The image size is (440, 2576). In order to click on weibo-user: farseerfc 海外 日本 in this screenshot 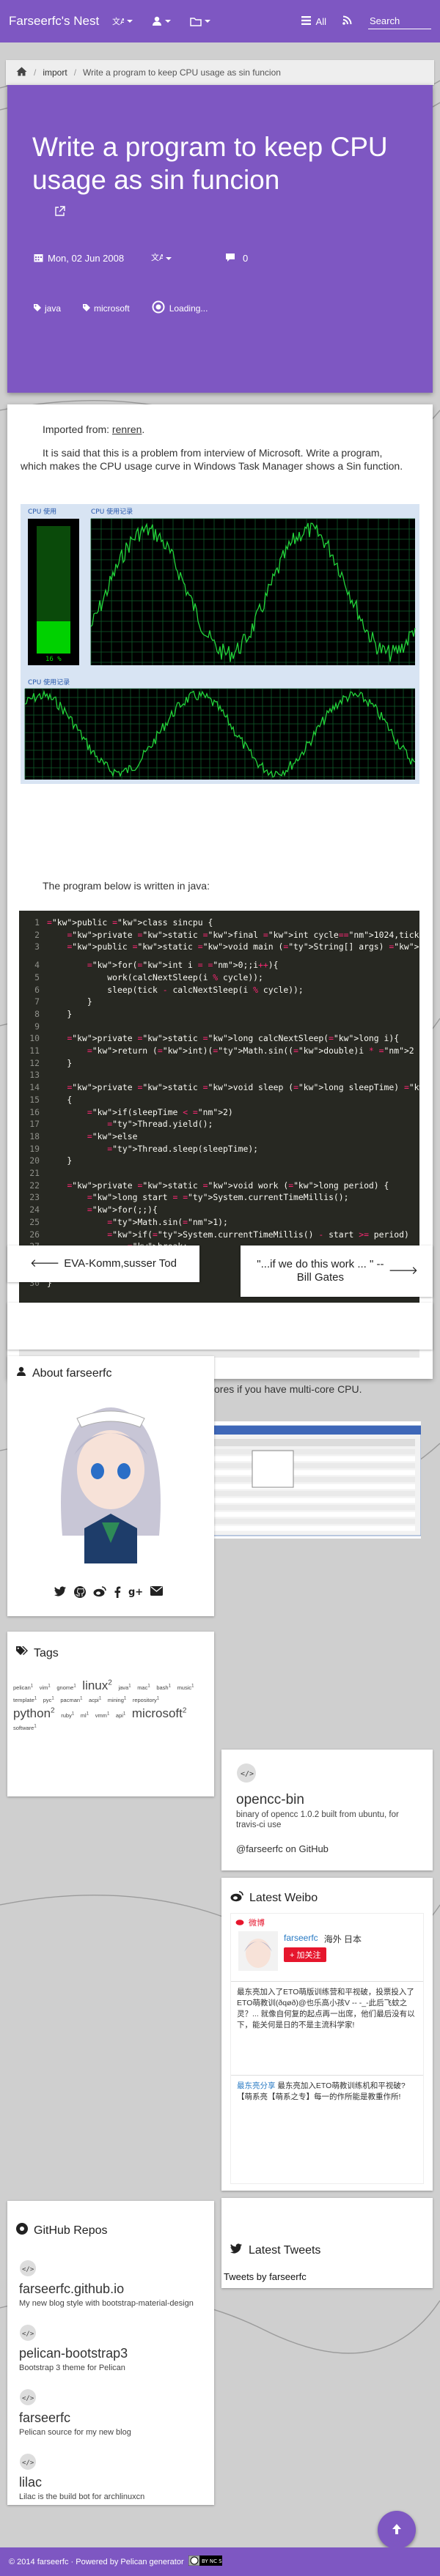, I will do `click(323, 1939)`.